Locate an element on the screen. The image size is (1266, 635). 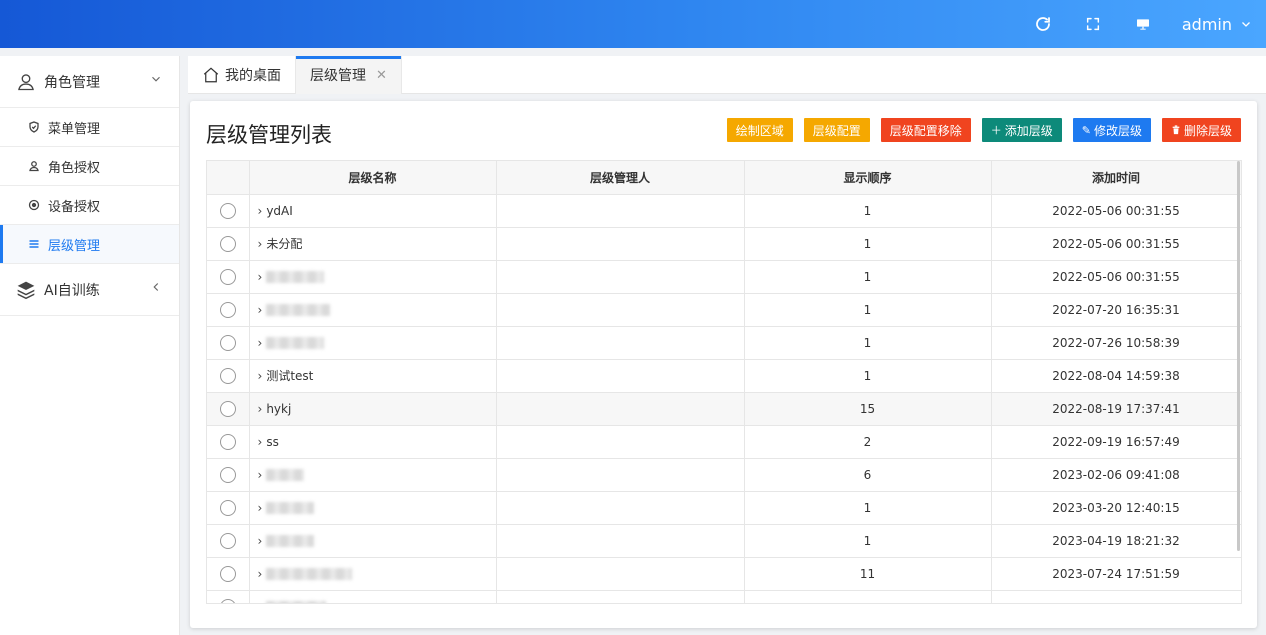
monitor-button is located at coordinates (1143, 24).